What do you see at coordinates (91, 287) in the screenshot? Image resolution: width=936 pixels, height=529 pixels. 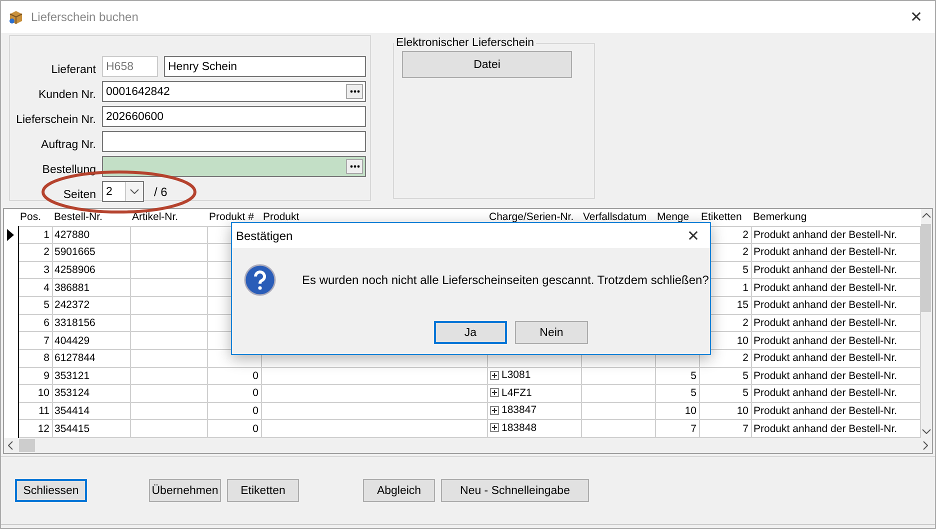 I see `table-cell: 386881` at bounding box center [91, 287].